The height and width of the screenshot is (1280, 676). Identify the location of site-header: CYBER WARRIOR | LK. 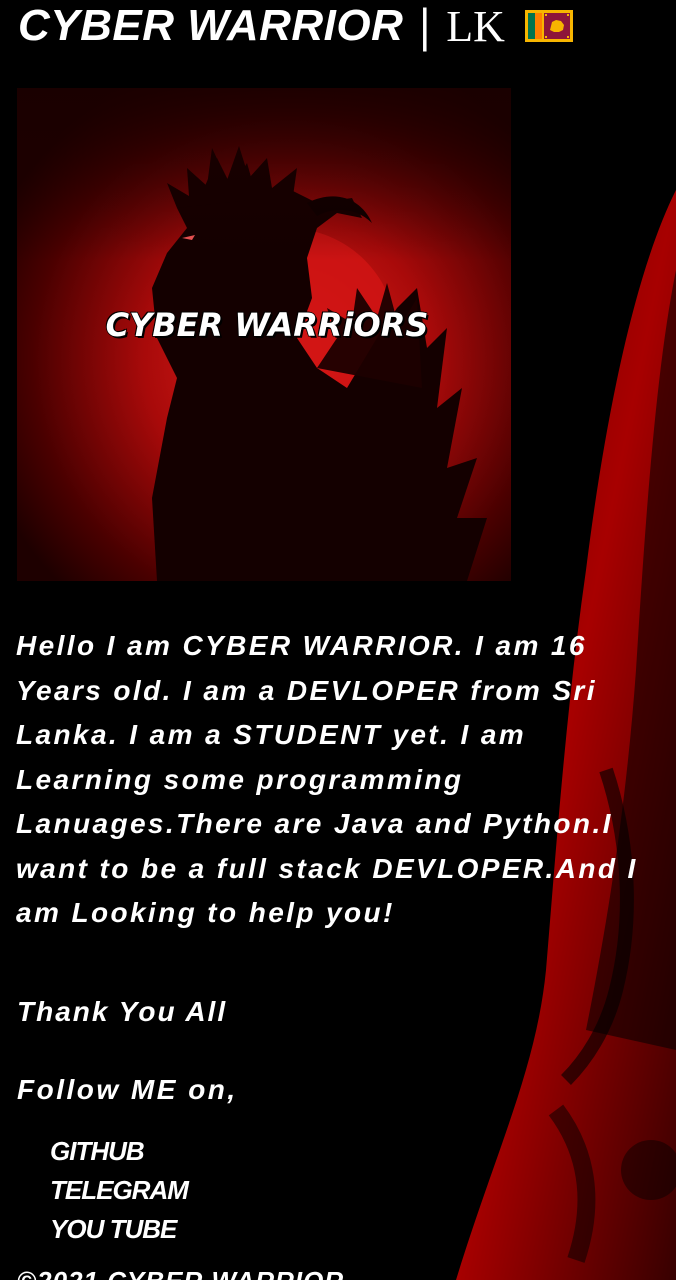
(295, 26).